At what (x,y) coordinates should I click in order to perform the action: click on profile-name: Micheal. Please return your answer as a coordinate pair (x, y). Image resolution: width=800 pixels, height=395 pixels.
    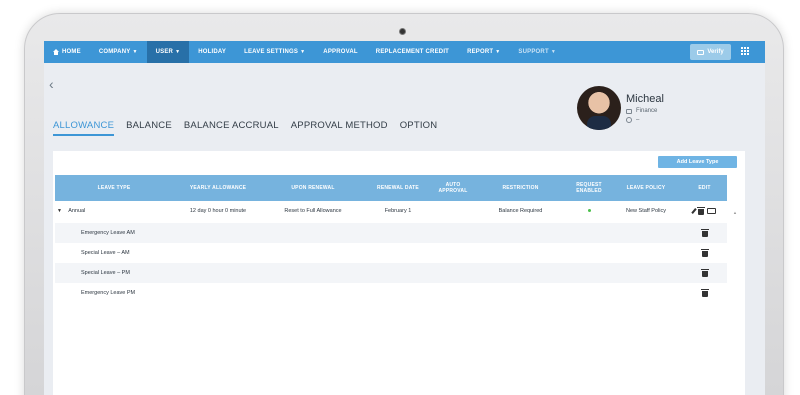
    Looking at the image, I should click on (645, 99).